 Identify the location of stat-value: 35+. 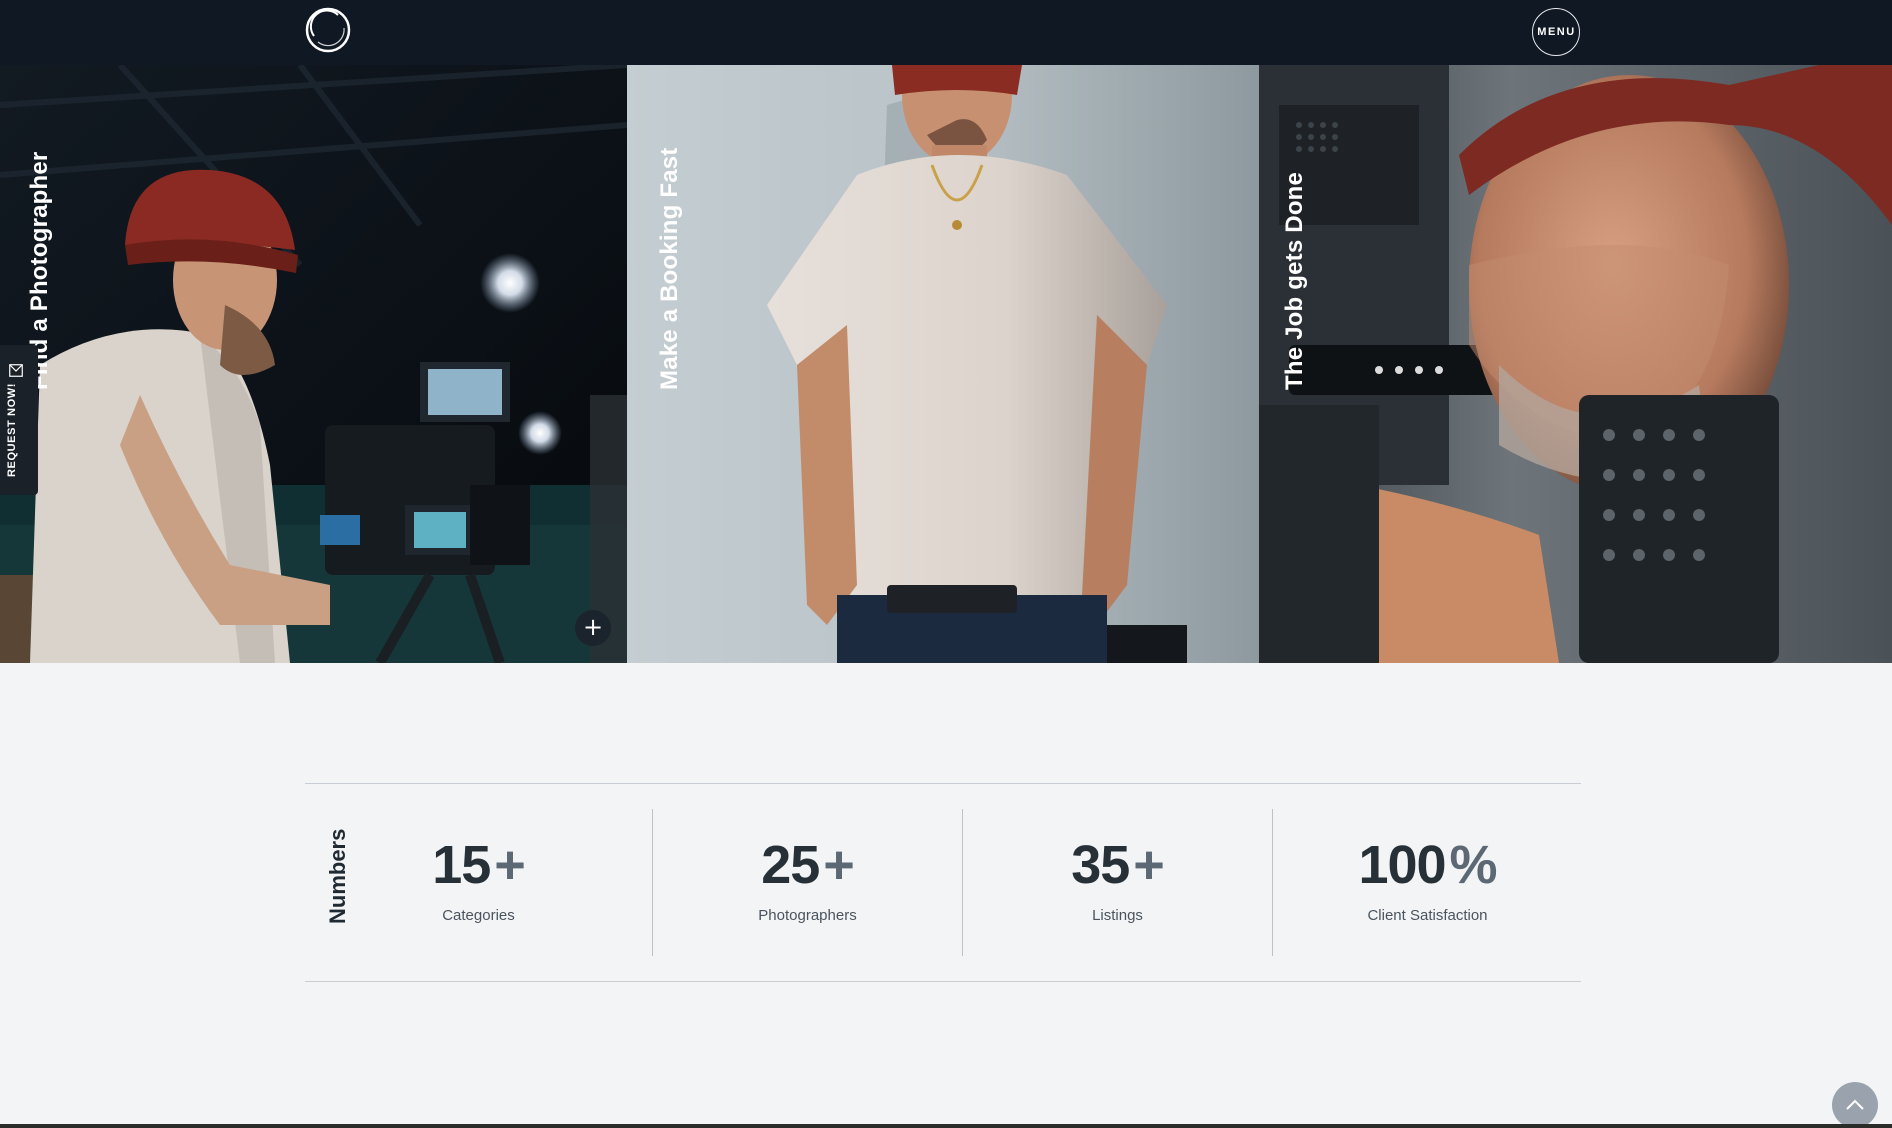
(1117, 865).